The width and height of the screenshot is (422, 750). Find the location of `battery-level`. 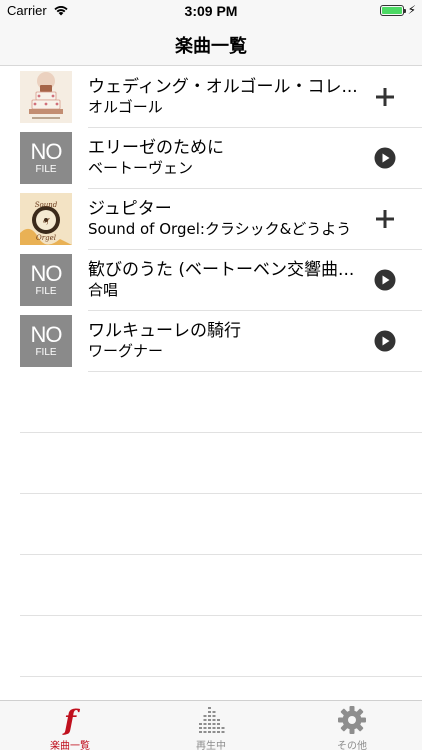

battery-level is located at coordinates (392, 10).